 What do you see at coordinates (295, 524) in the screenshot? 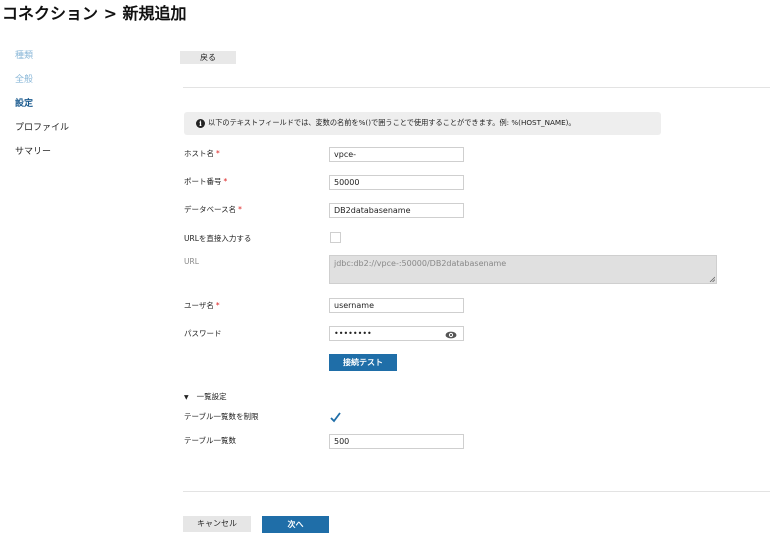
I see `next-button: 次へ` at bounding box center [295, 524].